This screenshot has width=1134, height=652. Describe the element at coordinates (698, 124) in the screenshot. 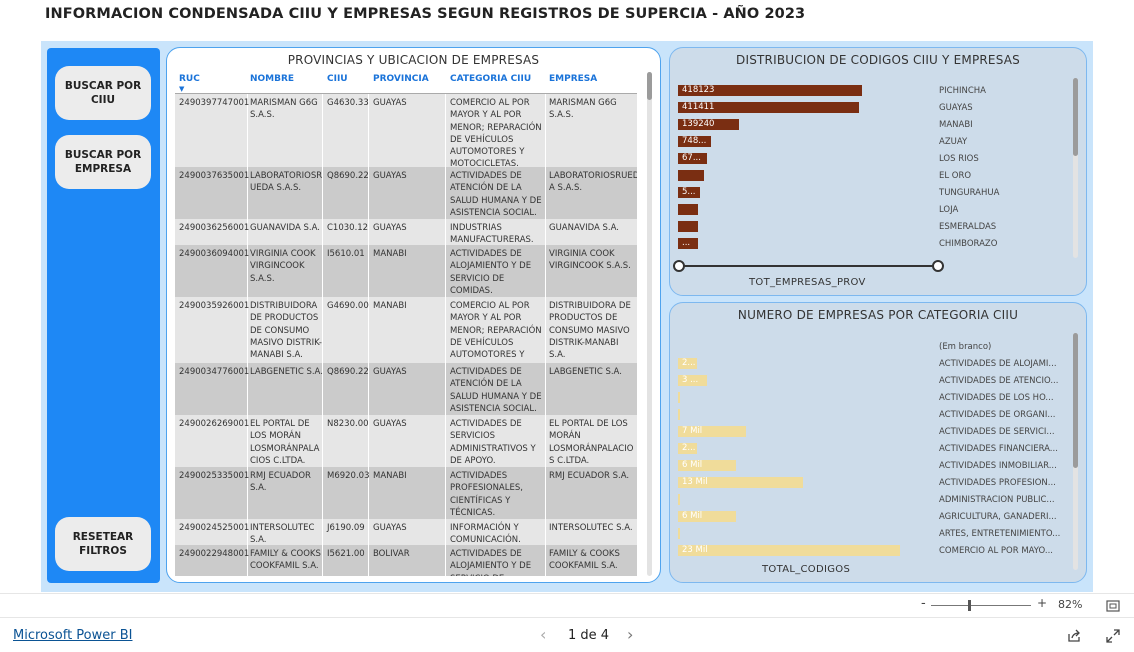

I see `bar-data-label: 139240` at that location.